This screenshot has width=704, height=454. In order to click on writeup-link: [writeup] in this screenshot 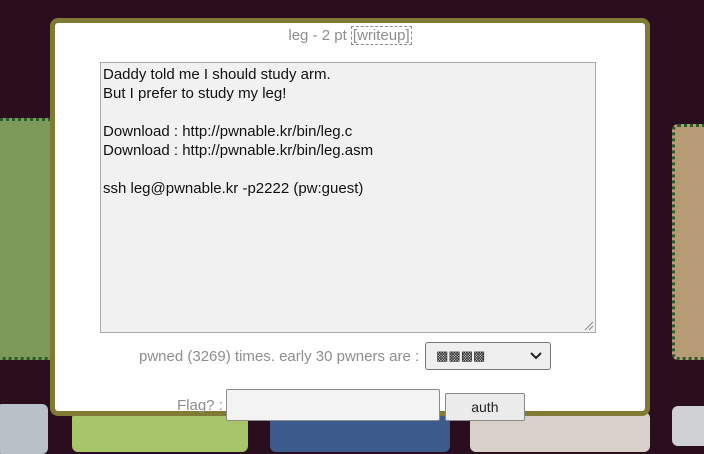, I will do `click(381, 35)`.